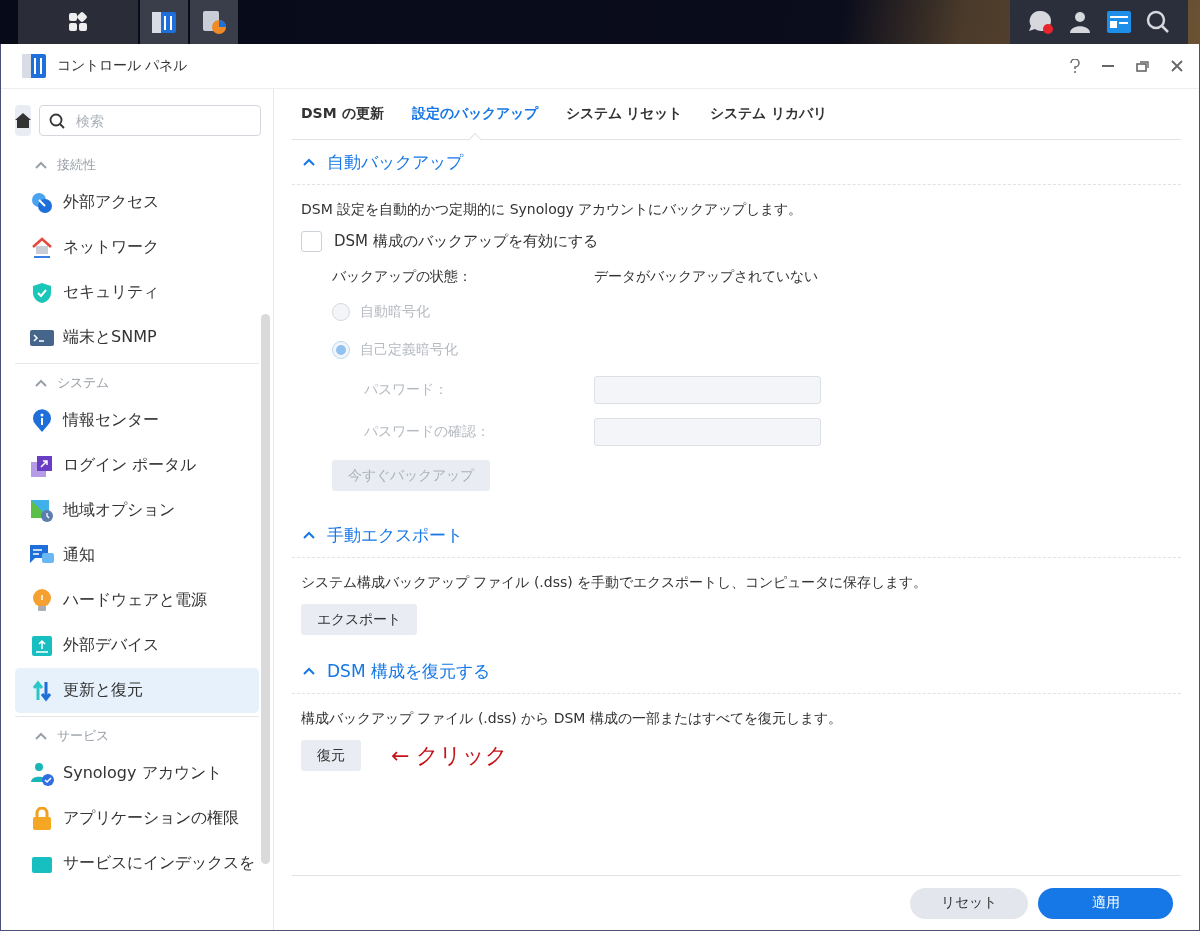 Image resolution: width=1200 pixels, height=931 pixels. What do you see at coordinates (1080, 22) in the screenshot?
I see `user-icon` at bounding box center [1080, 22].